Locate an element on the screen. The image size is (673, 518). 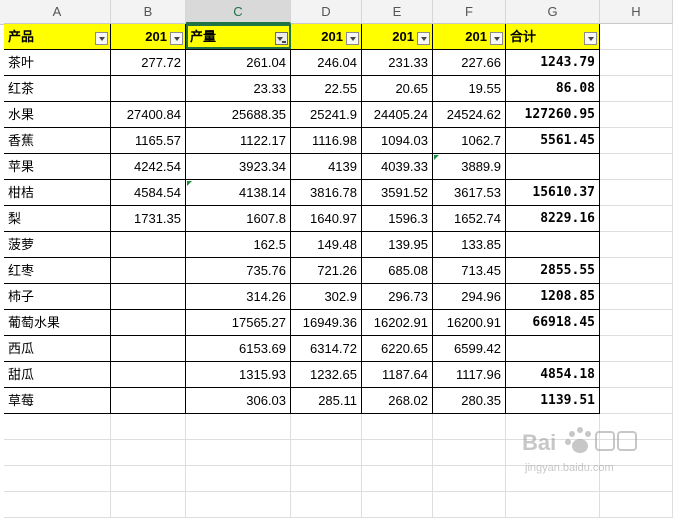
value-cell: 306.03 is located at coordinates (238, 401).